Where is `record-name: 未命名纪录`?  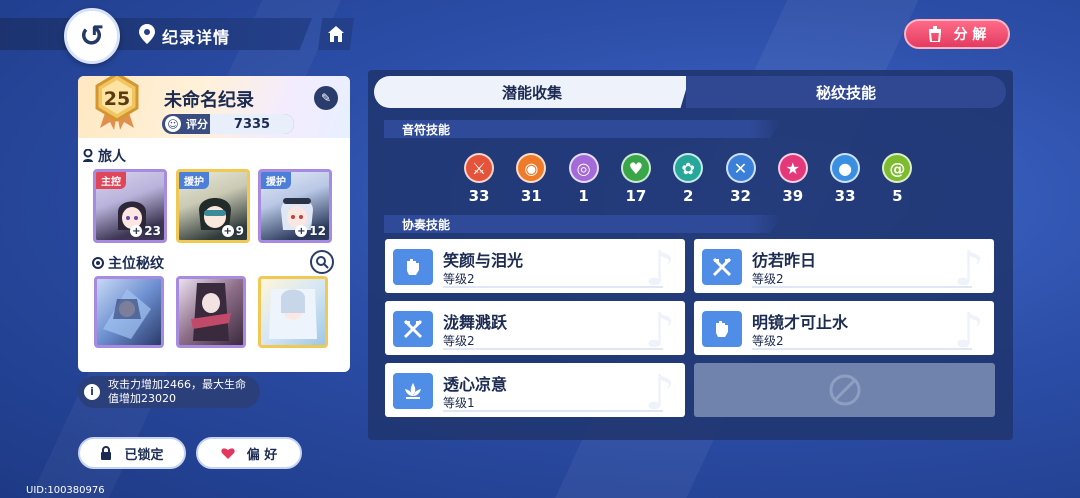
record-name: 未命名纪录 is located at coordinates (209, 100).